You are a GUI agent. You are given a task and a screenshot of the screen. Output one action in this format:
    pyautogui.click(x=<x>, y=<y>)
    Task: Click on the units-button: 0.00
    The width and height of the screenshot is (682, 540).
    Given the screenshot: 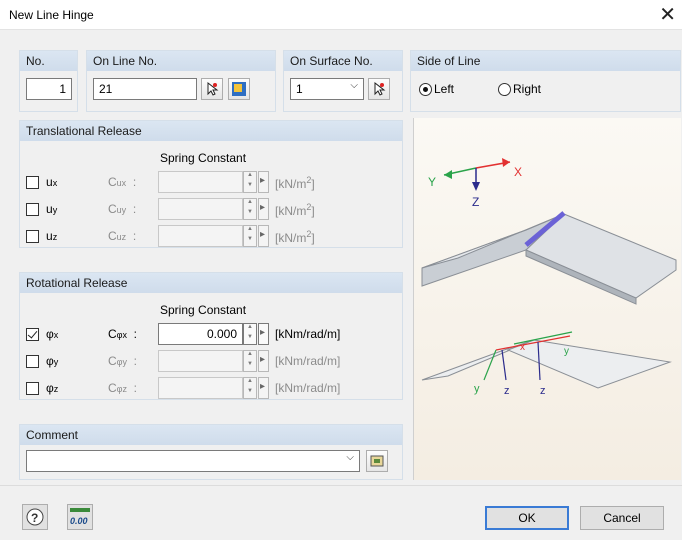 What is the action you would take?
    pyautogui.click(x=80, y=517)
    